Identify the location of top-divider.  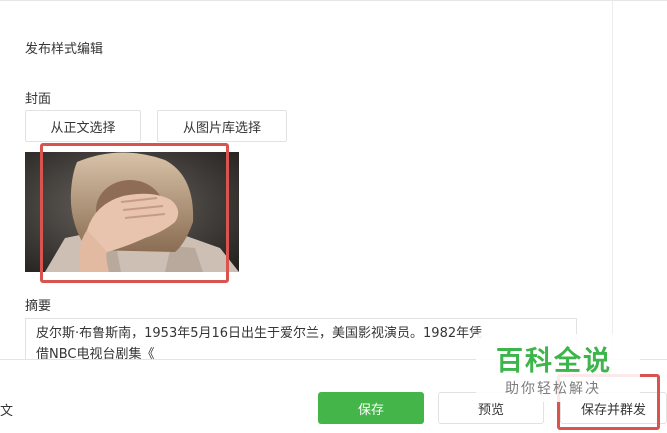
(333, 0).